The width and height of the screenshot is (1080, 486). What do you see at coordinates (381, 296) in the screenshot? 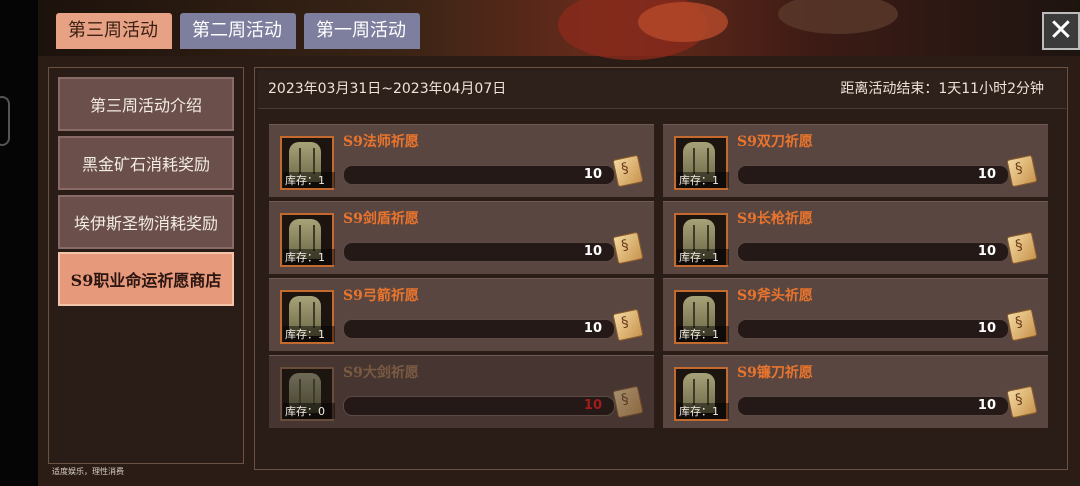
I see `item-name: S9弓箭祈愿` at bounding box center [381, 296].